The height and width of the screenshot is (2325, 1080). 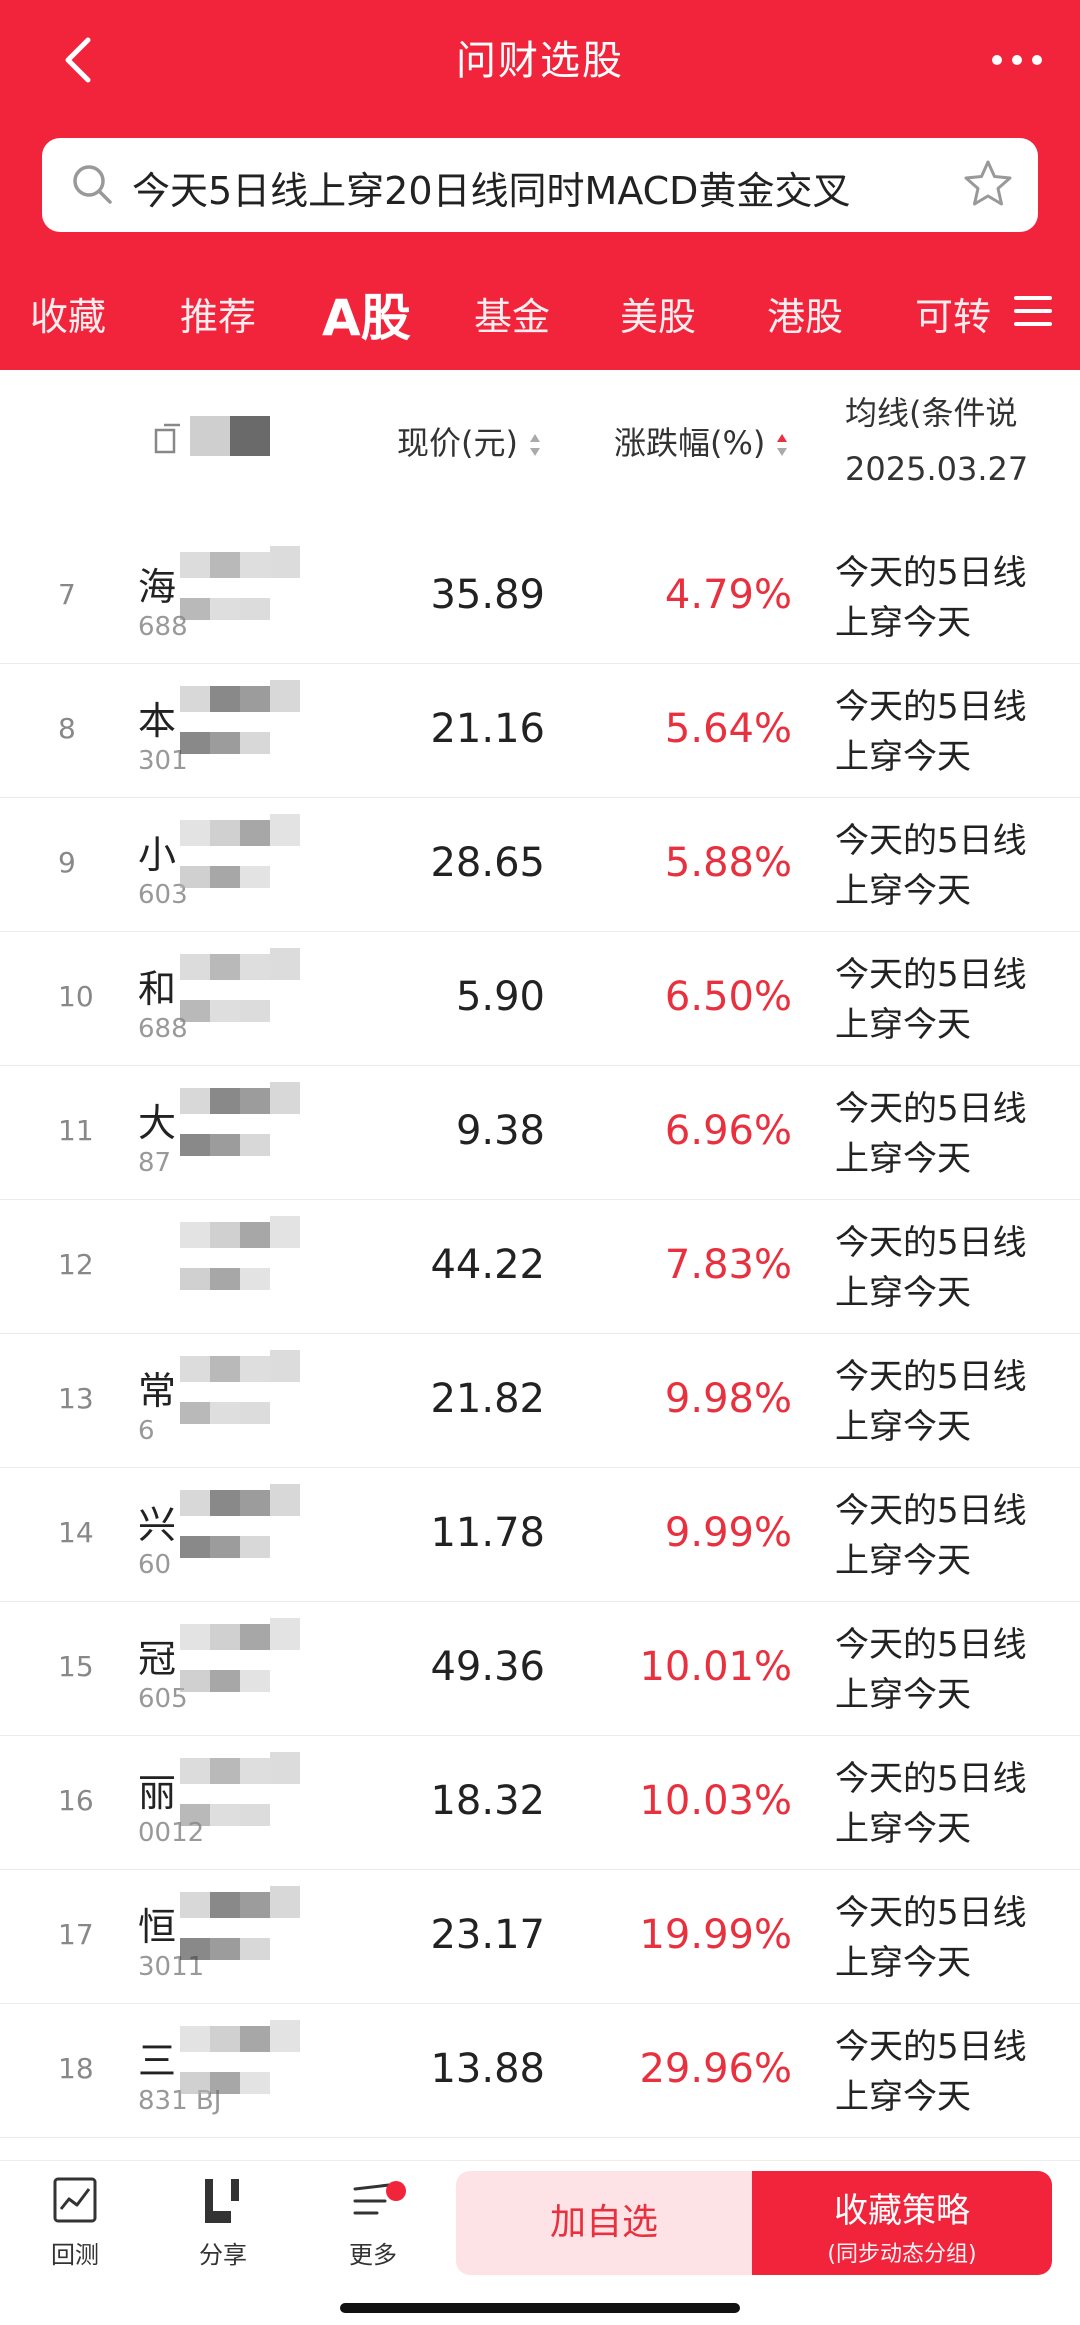 I want to click on share-button: 分享, so click(x=223, y=2221).